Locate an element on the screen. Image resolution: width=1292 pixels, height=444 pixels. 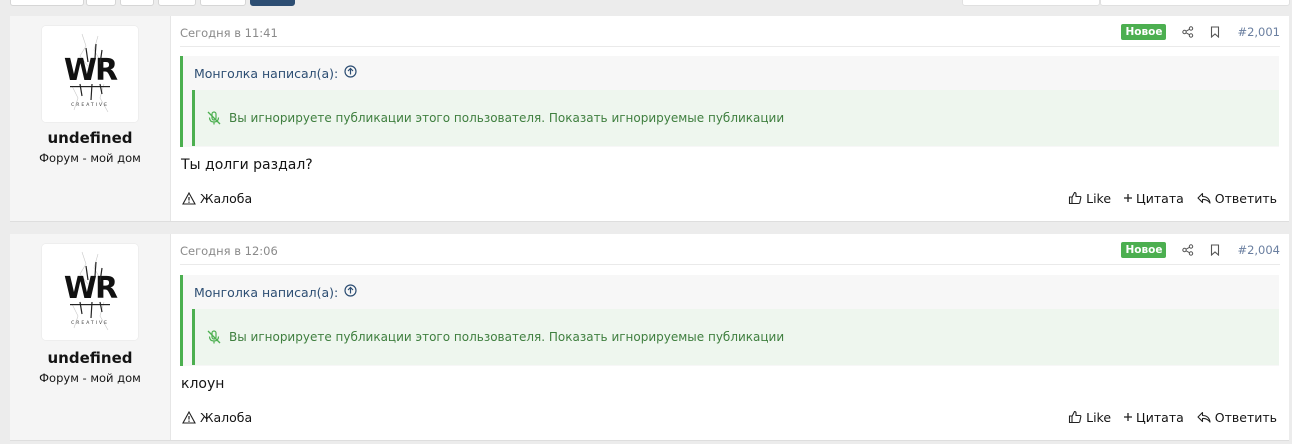
top-toolbar is located at coordinates (646, 3).